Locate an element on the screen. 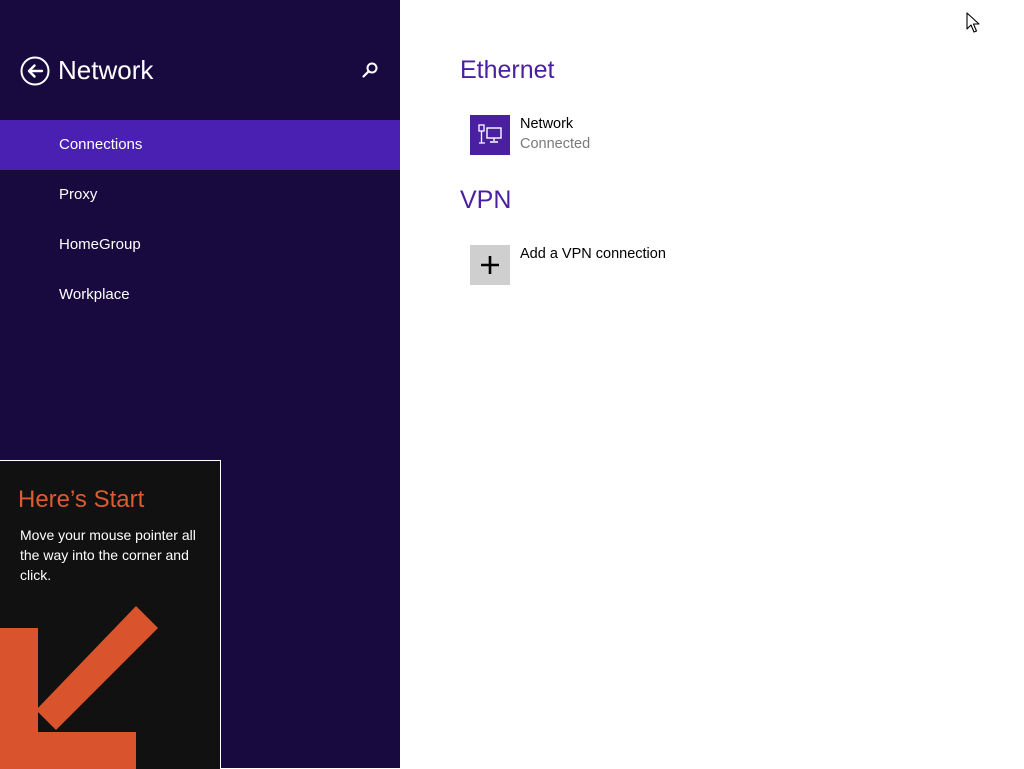 Image resolution: width=1024 pixels, height=769 pixels. sidebar-item-label: HomeGroup is located at coordinates (100, 244).